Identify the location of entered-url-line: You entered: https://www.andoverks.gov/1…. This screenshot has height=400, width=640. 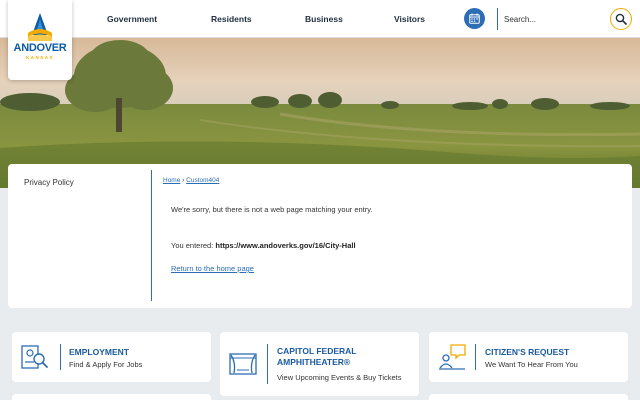
(263, 245).